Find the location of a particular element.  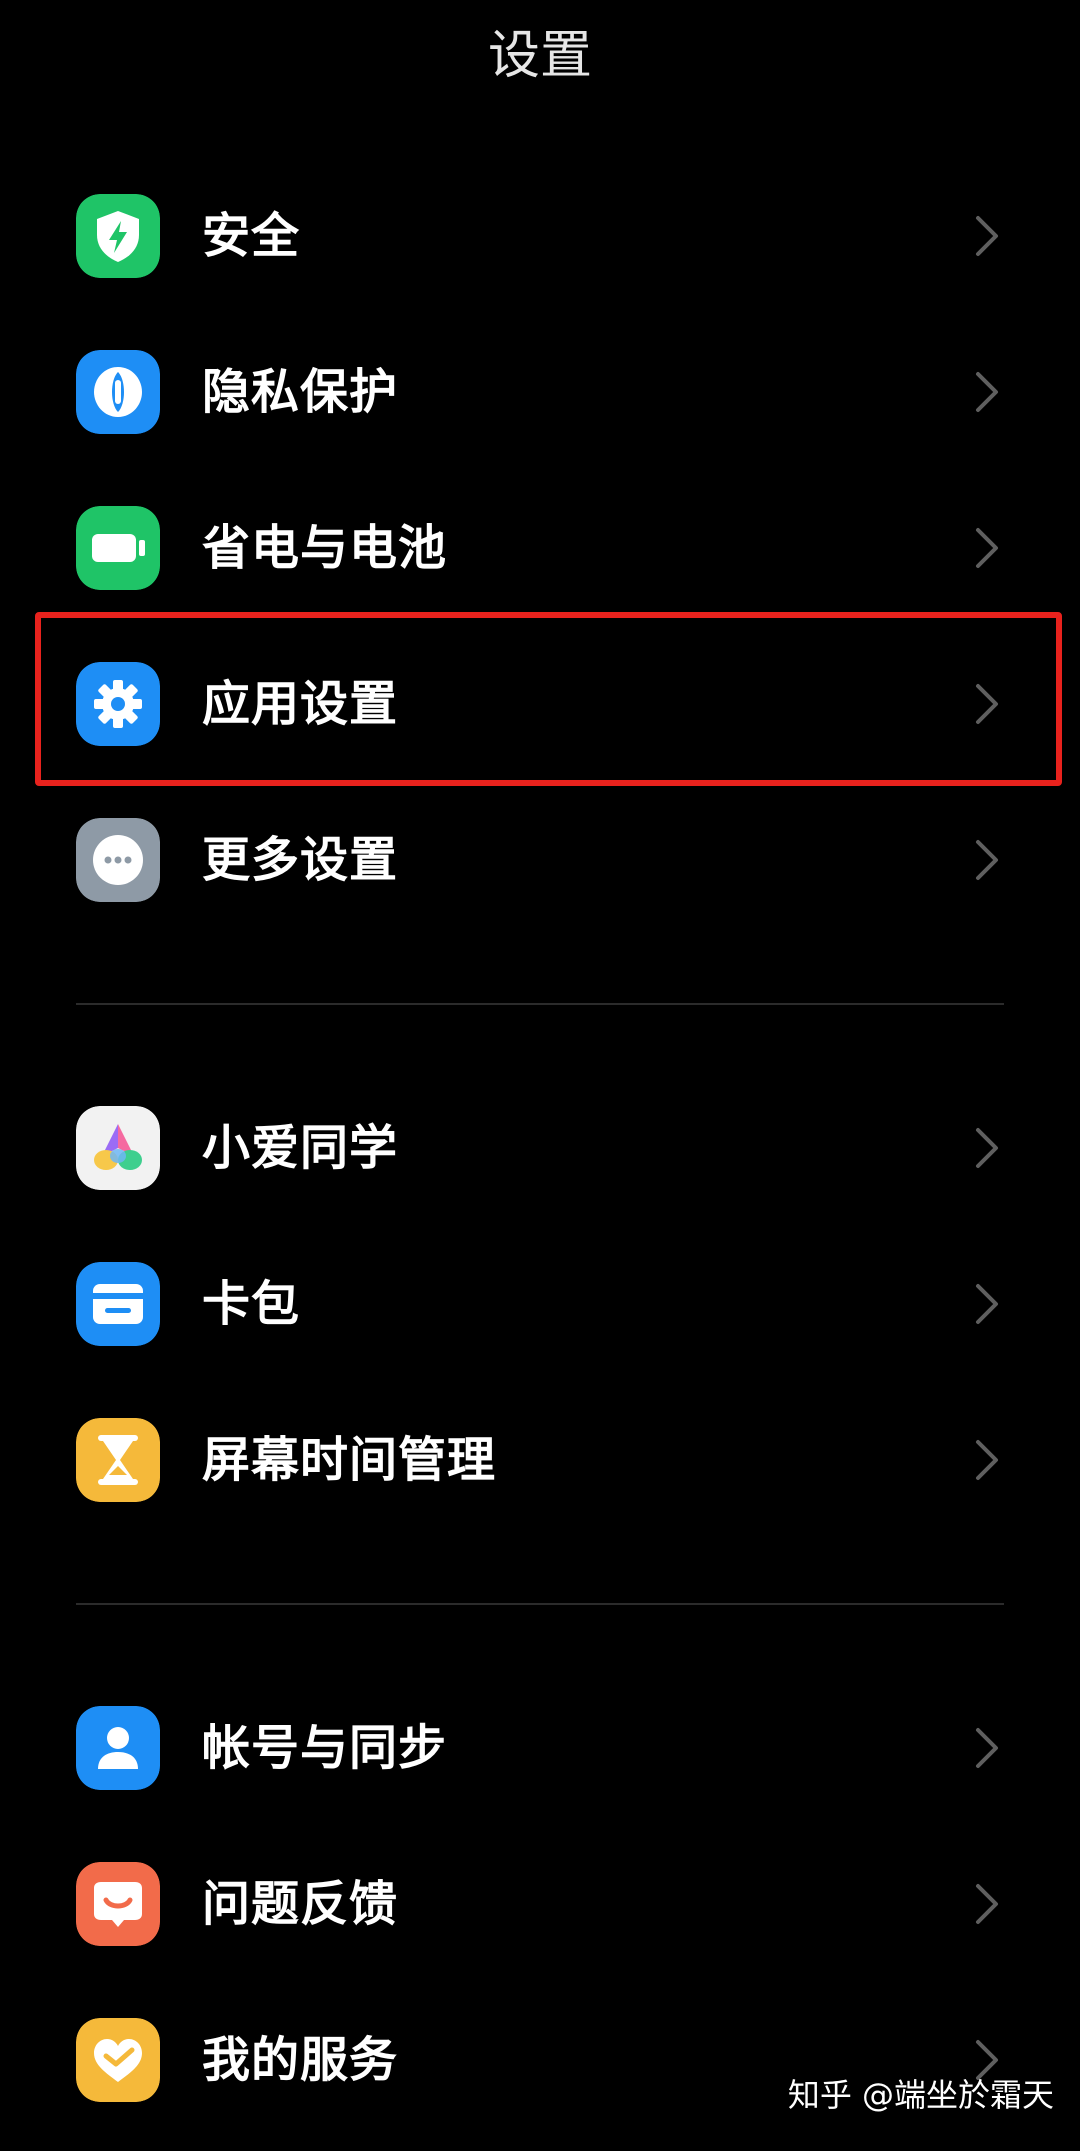

privacy-icon is located at coordinates (118, 392).